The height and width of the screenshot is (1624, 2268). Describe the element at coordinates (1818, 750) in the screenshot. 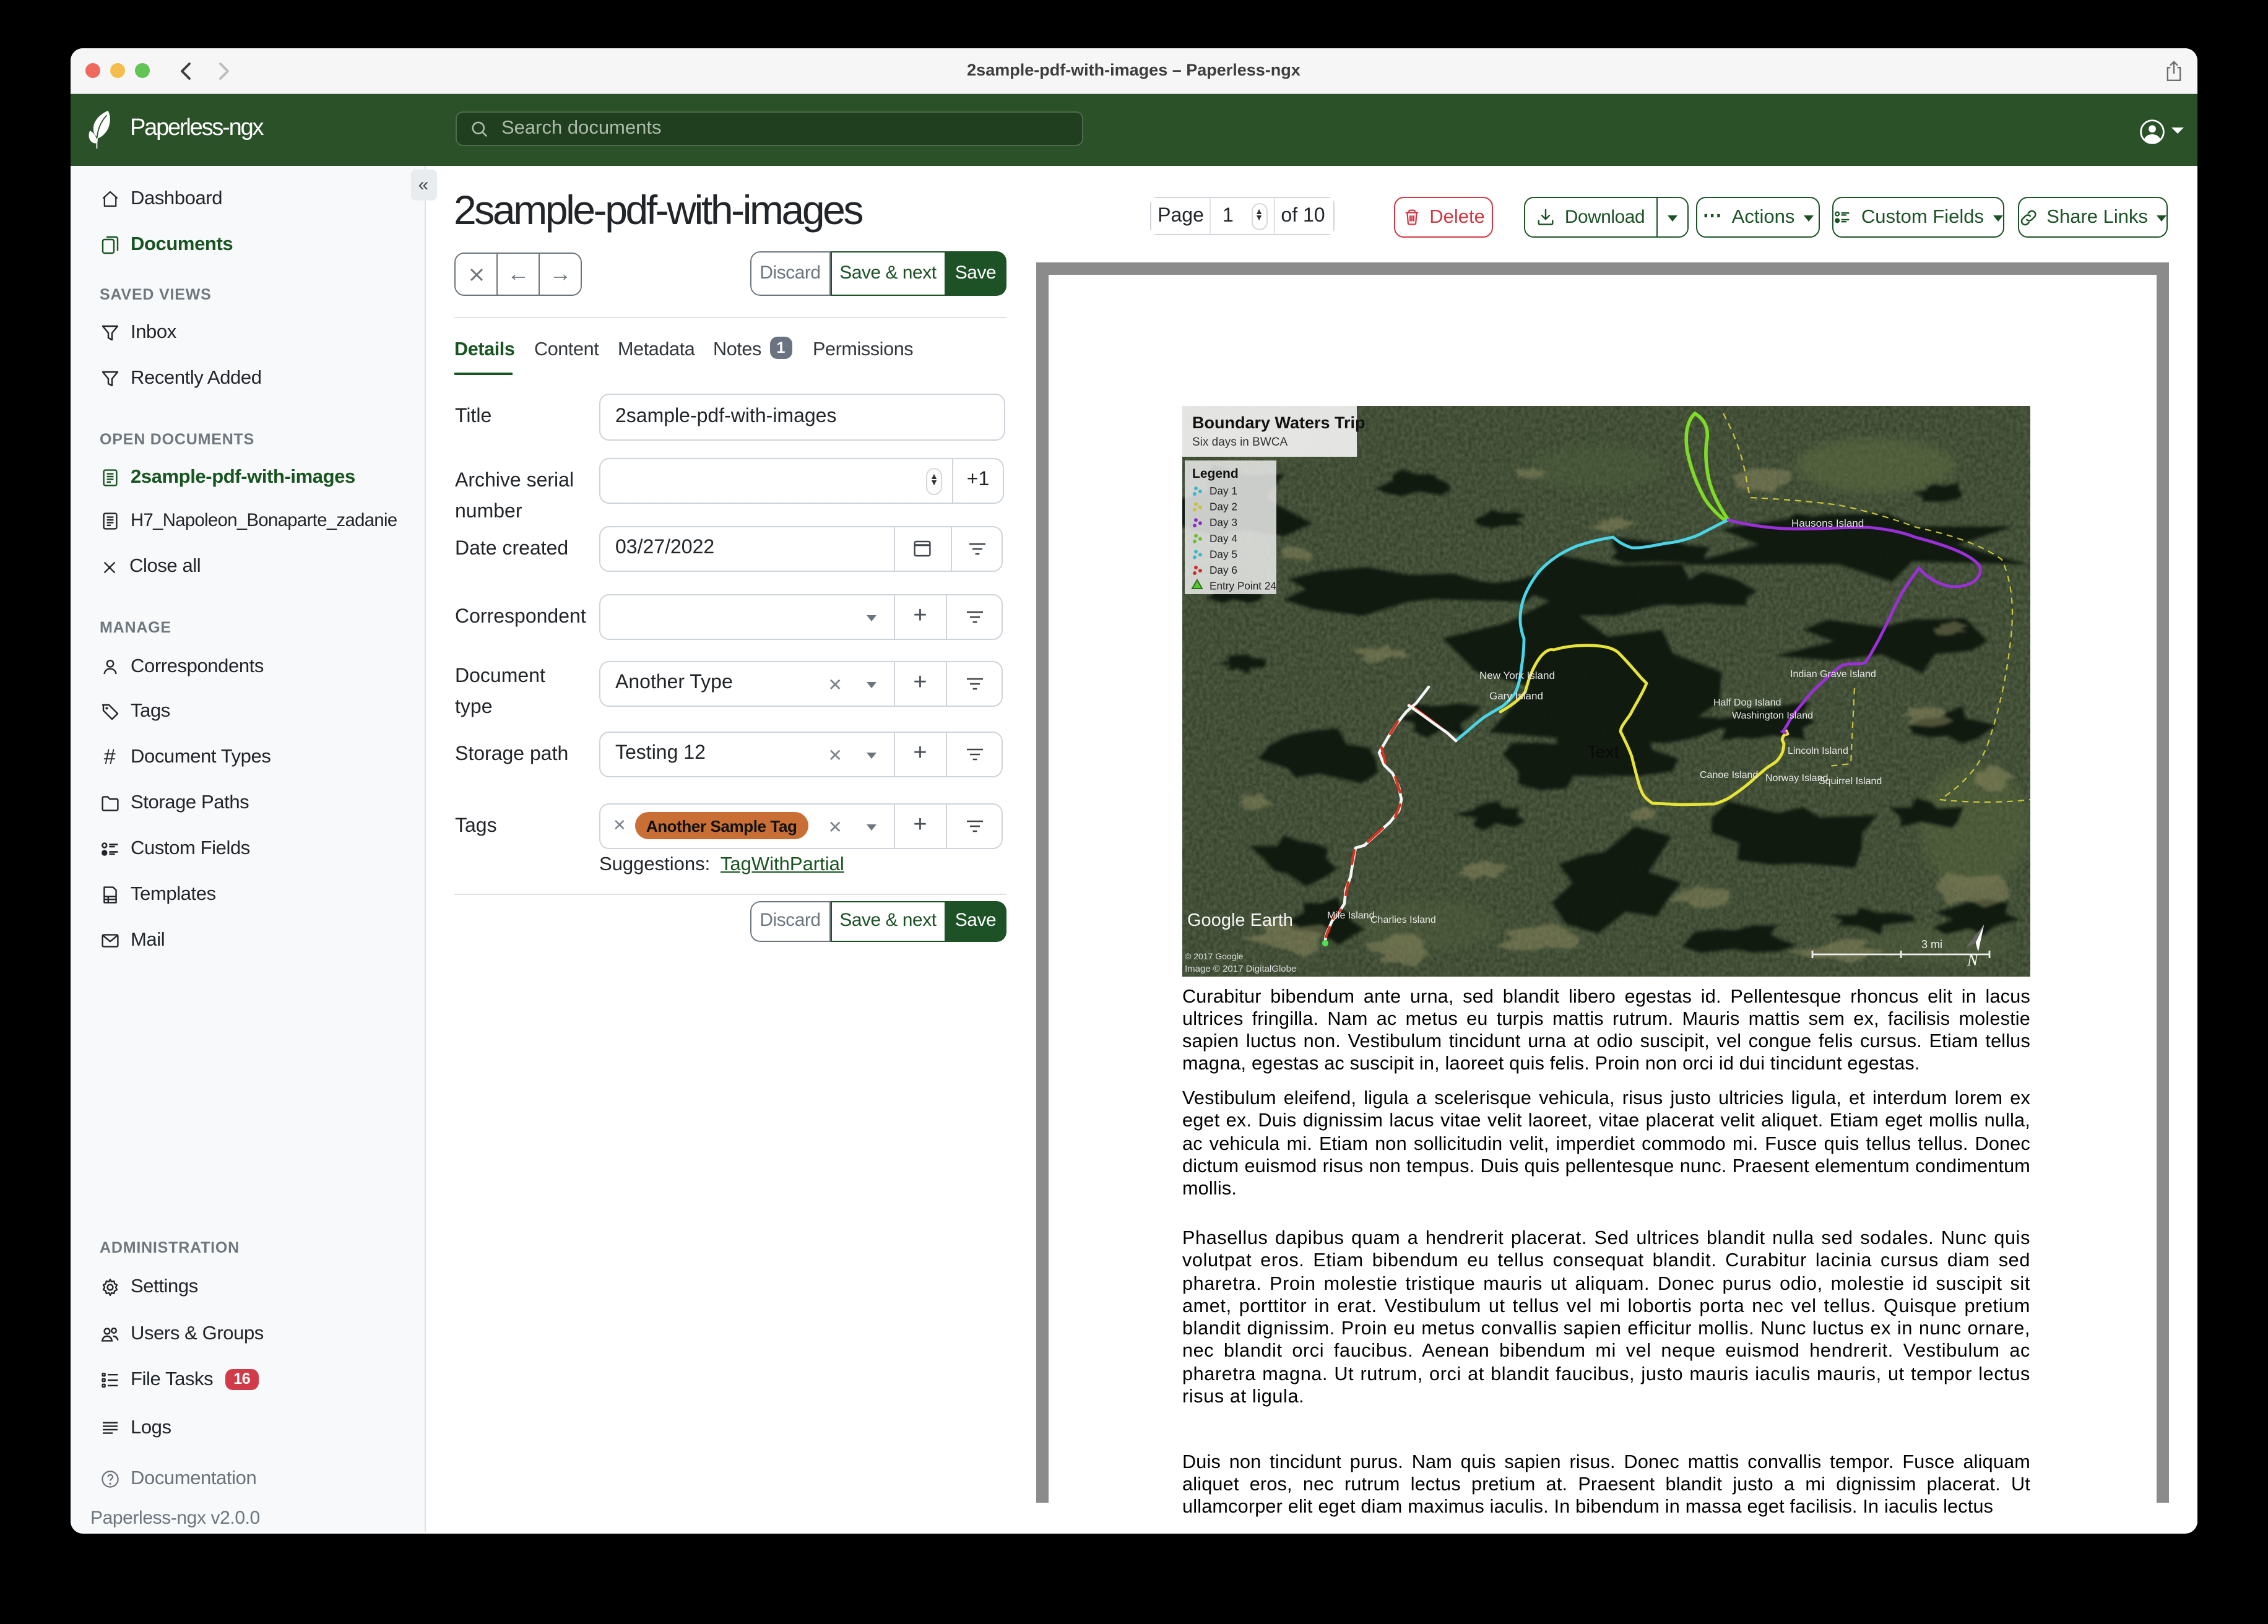

I see `svg-text: Lincoln Island` at that location.